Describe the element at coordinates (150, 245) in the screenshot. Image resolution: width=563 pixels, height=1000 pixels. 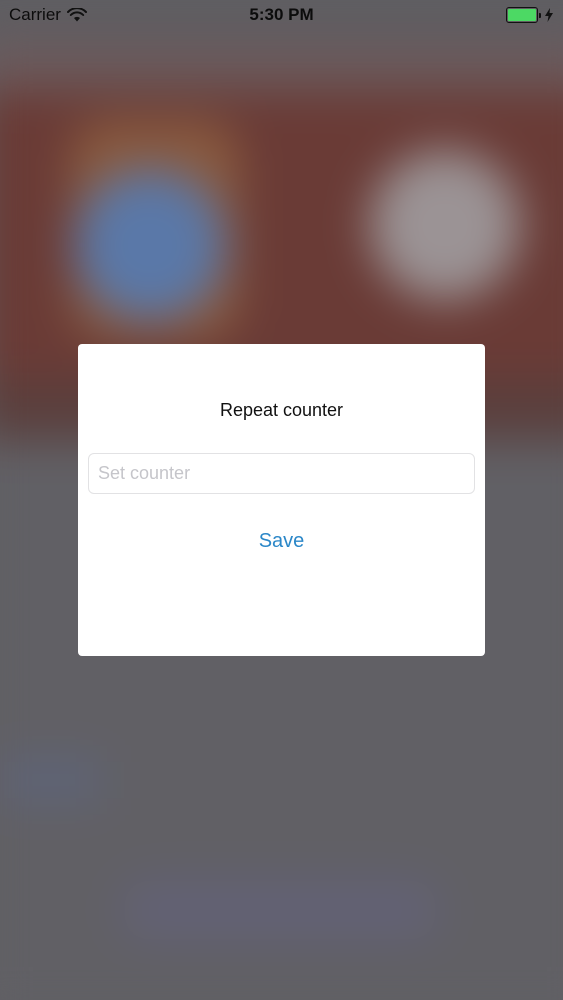
I see `background-blue-circle` at that location.